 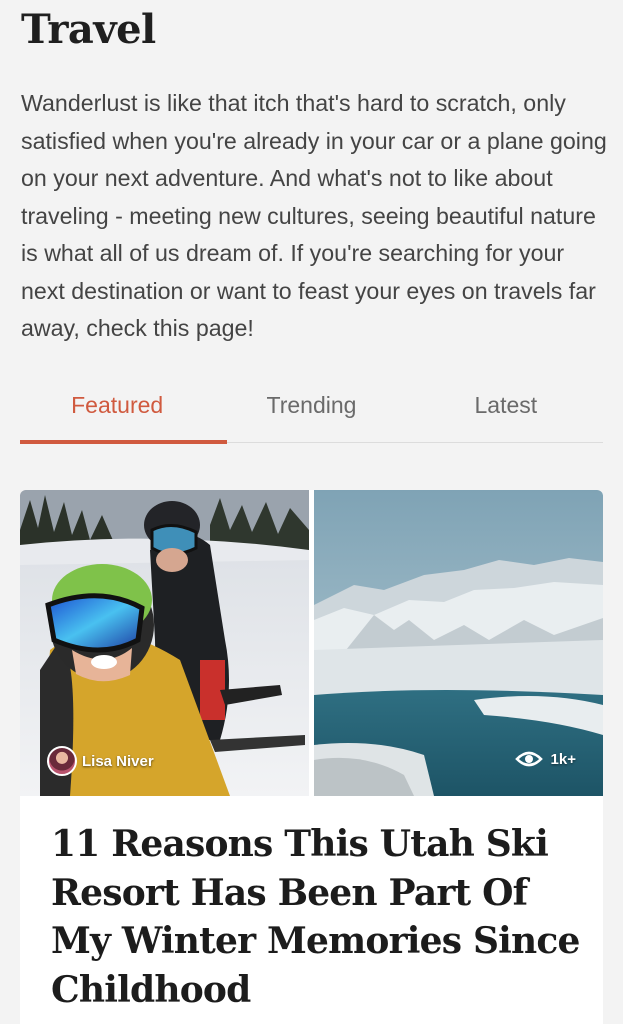 I want to click on tab-trending: Trending, so click(x=311, y=412).